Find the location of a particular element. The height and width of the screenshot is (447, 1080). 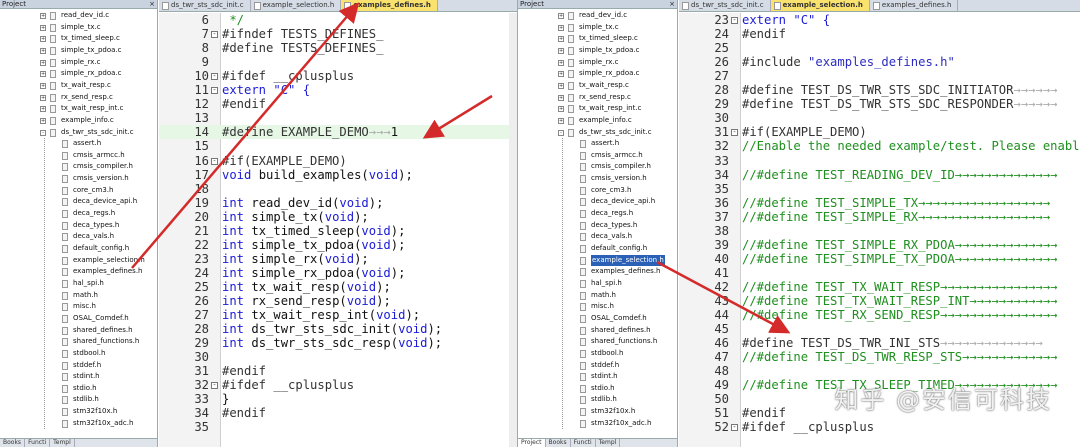

editor-tab: ds_twr_sts_sdc_init.c is located at coordinates (725, 5).